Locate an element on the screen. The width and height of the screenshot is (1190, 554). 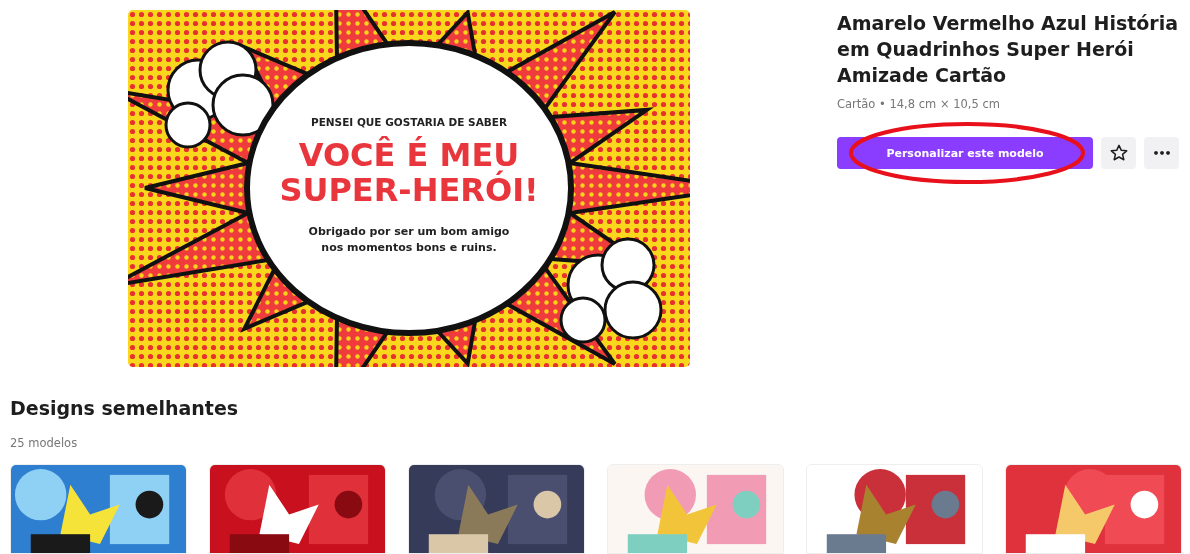
card-headline: SUPER-HERÓI! is located at coordinates (409, 190).